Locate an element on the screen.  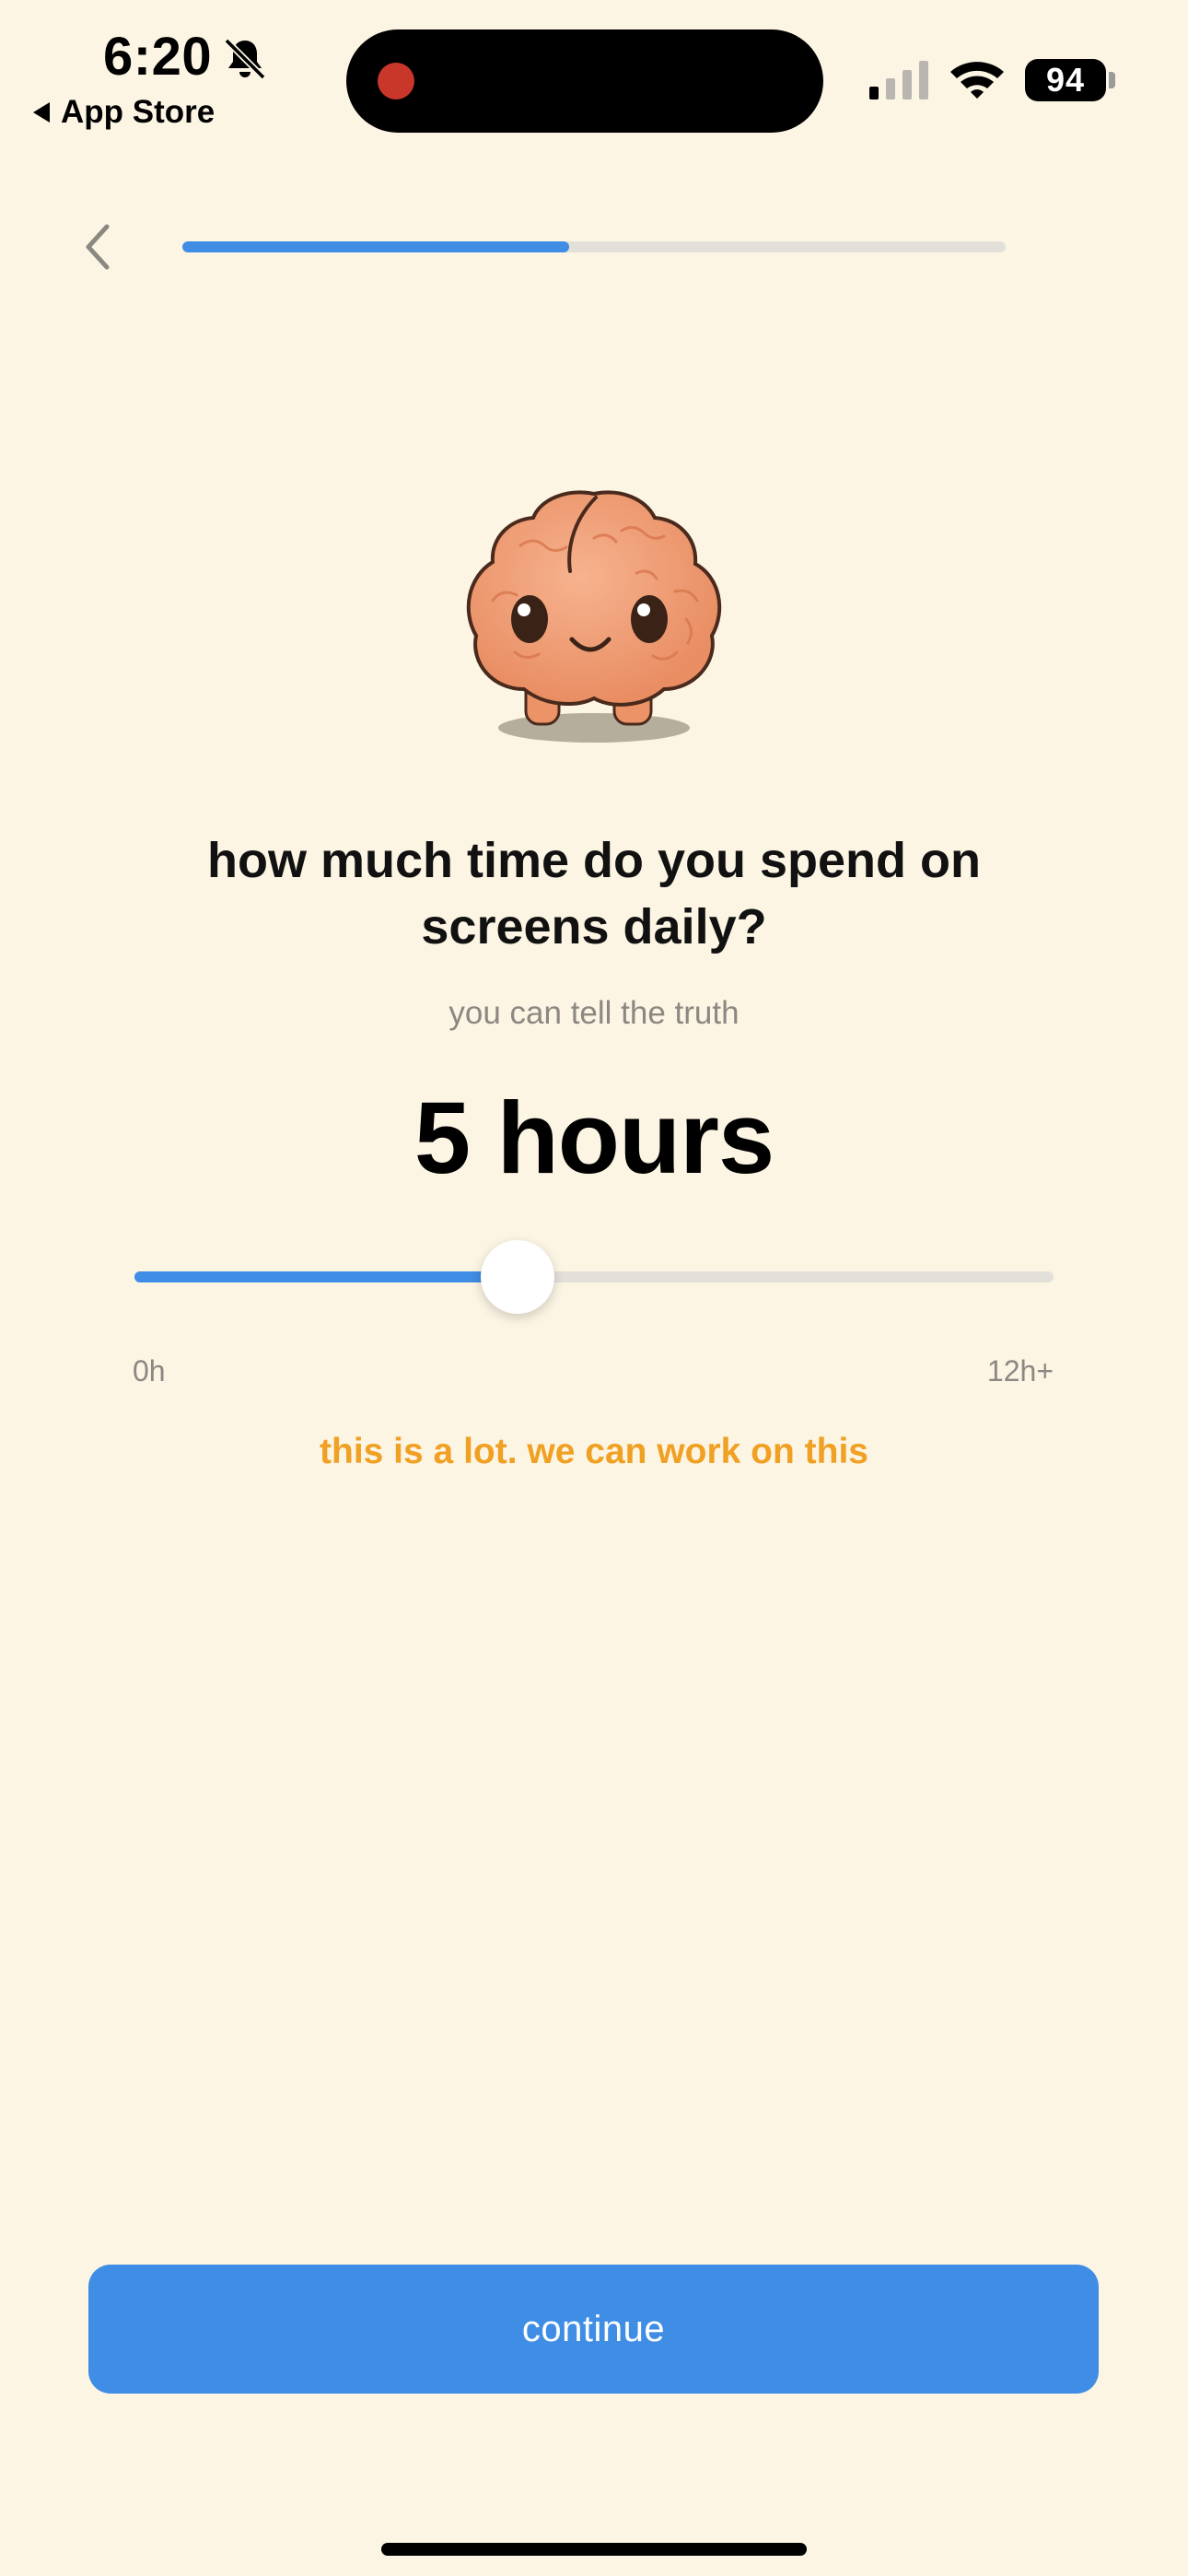
battery-cap is located at coordinates (1112, 80).